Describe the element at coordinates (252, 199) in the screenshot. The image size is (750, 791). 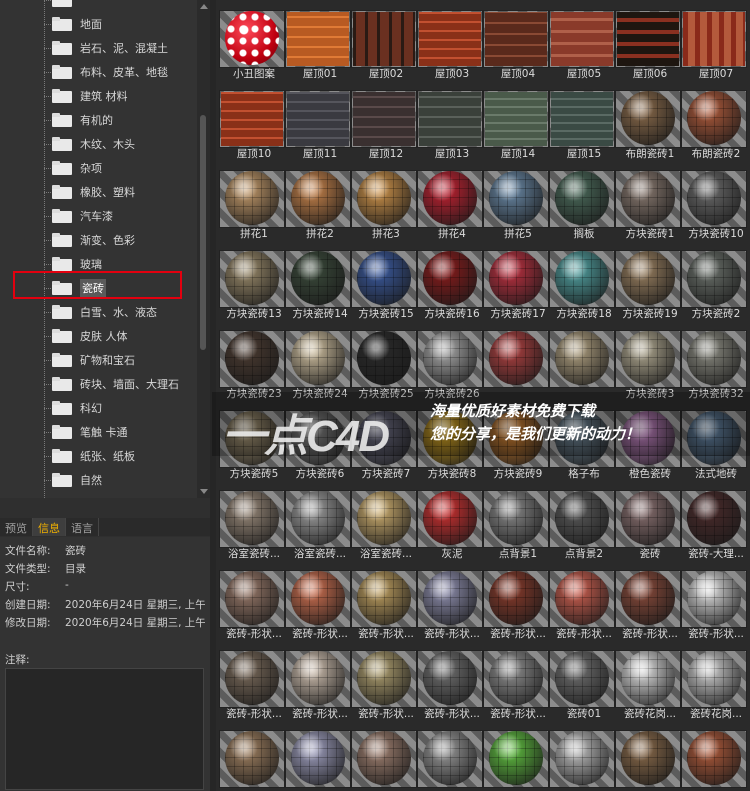
I see `material-item: 拼花1` at that location.